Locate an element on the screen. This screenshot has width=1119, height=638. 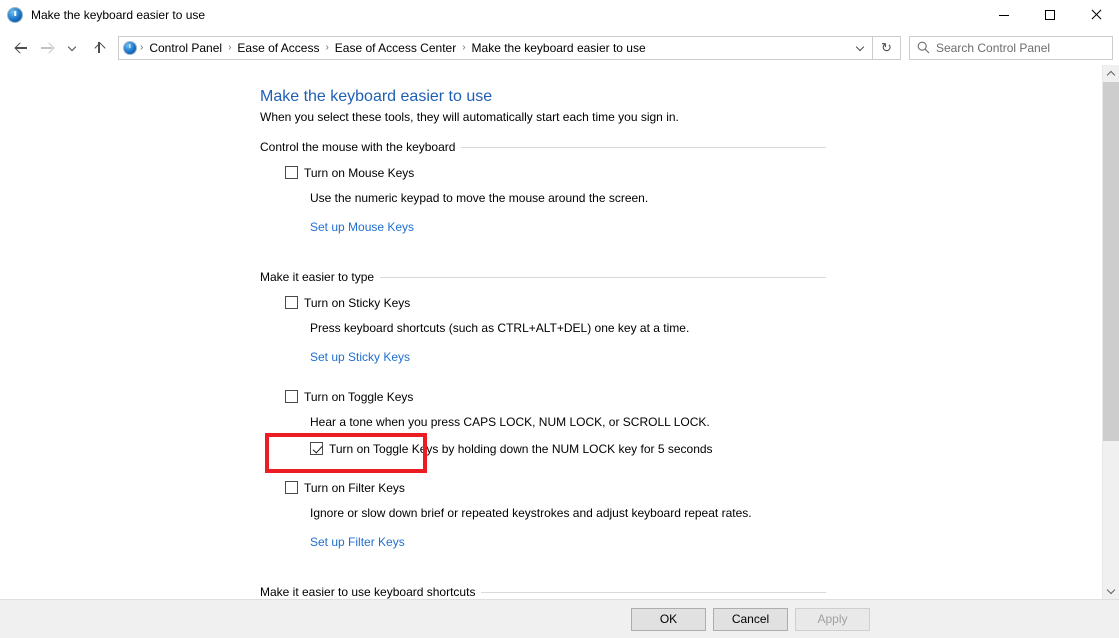
address-dropdown-button is located at coordinates (861, 48).